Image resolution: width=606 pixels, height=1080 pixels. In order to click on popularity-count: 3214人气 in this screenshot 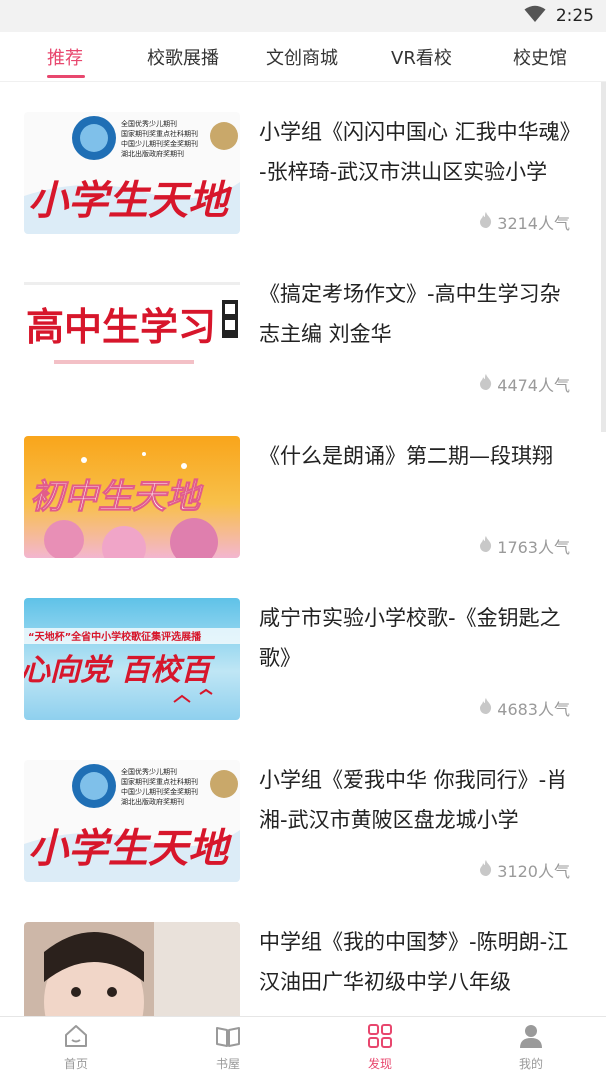, I will do `click(533, 223)`.